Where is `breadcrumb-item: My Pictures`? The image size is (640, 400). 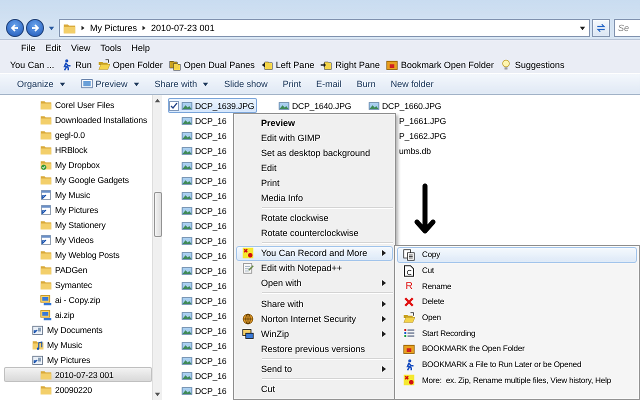 breadcrumb-item: My Pictures is located at coordinates (114, 28).